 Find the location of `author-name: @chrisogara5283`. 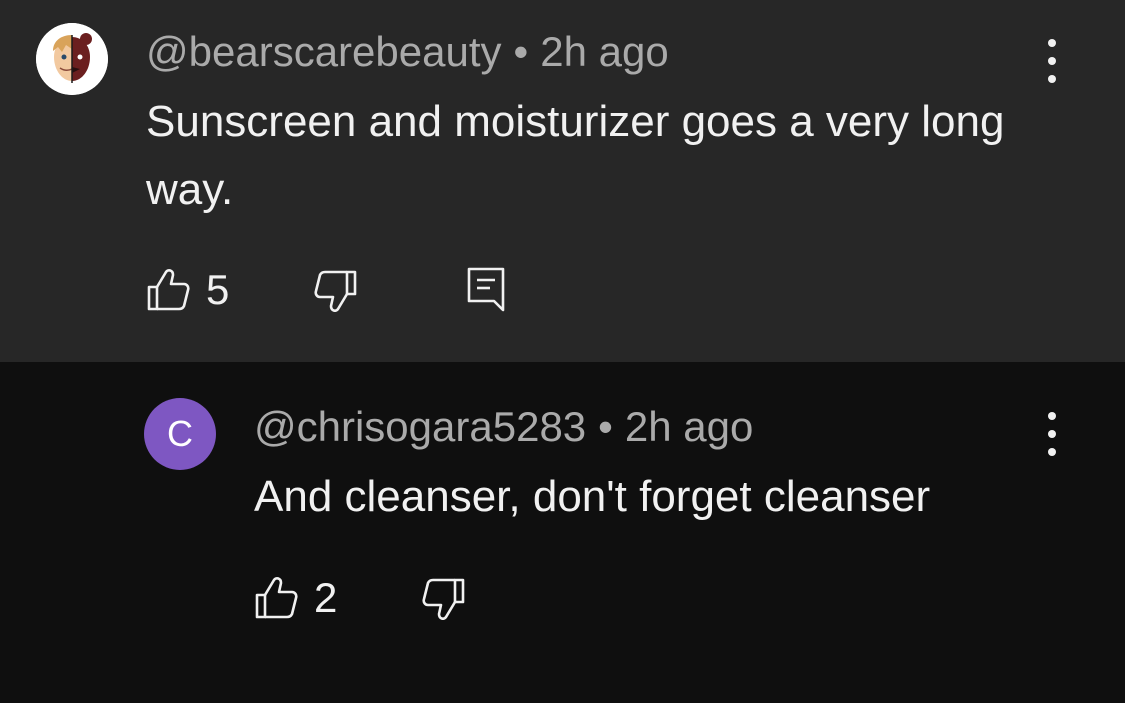

author-name: @chrisogara5283 is located at coordinates (420, 426).